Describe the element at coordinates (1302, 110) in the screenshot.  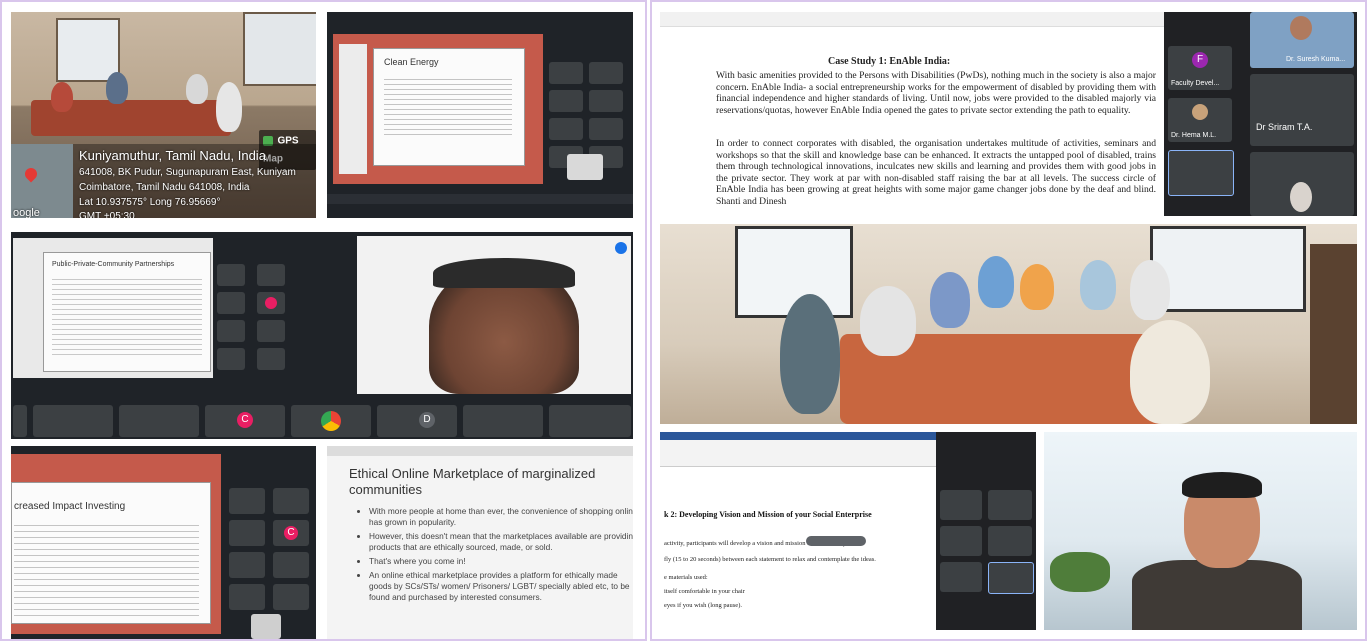
I see `participant-tile: Dr Sriram T.A.` at that location.